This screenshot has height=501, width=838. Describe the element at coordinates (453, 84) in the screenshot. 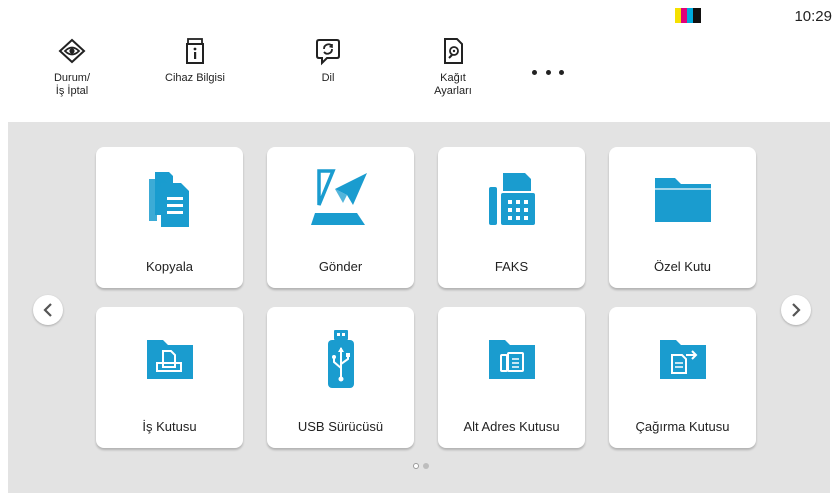

I see `paper-settings-label: Kağıt Ayarları` at that location.